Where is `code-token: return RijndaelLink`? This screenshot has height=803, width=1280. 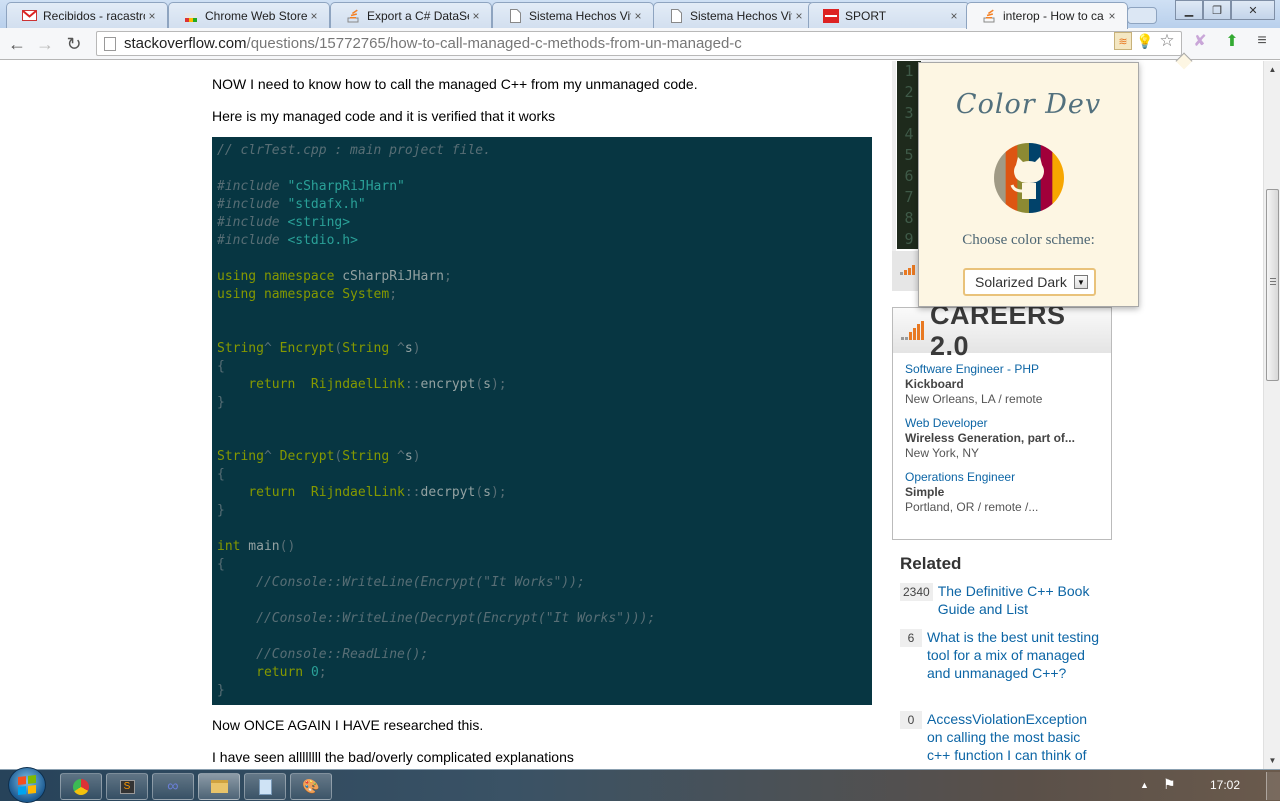
code-token: return RijndaelLink is located at coordinates (326, 492).